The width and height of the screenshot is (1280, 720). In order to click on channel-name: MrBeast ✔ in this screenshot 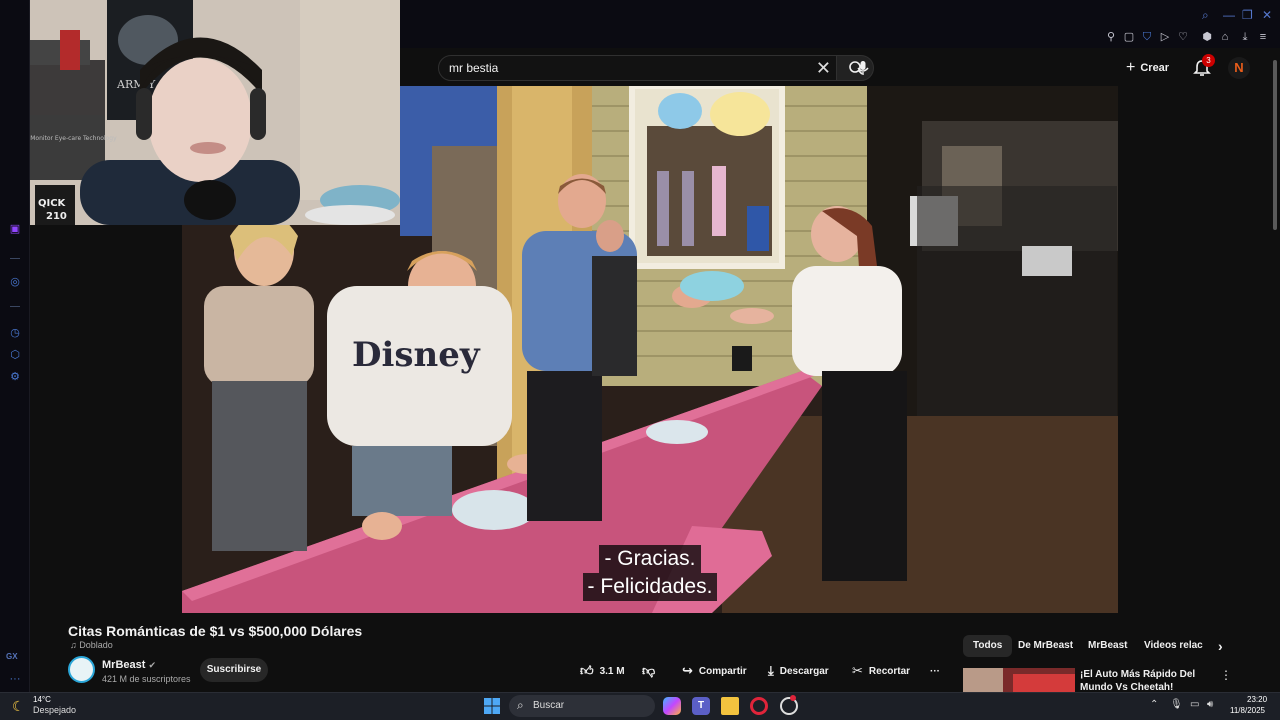, I will do `click(129, 665)`.